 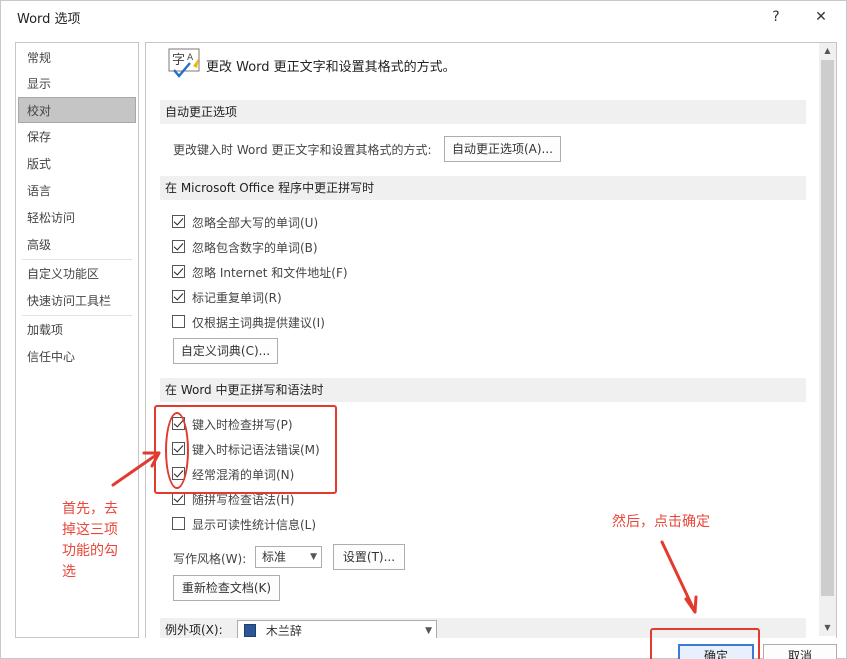 What do you see at coordinates (194, 630) in the screenshot?
I see `exceptions-label: 例外项(X):` at bounding box center [194, 630].